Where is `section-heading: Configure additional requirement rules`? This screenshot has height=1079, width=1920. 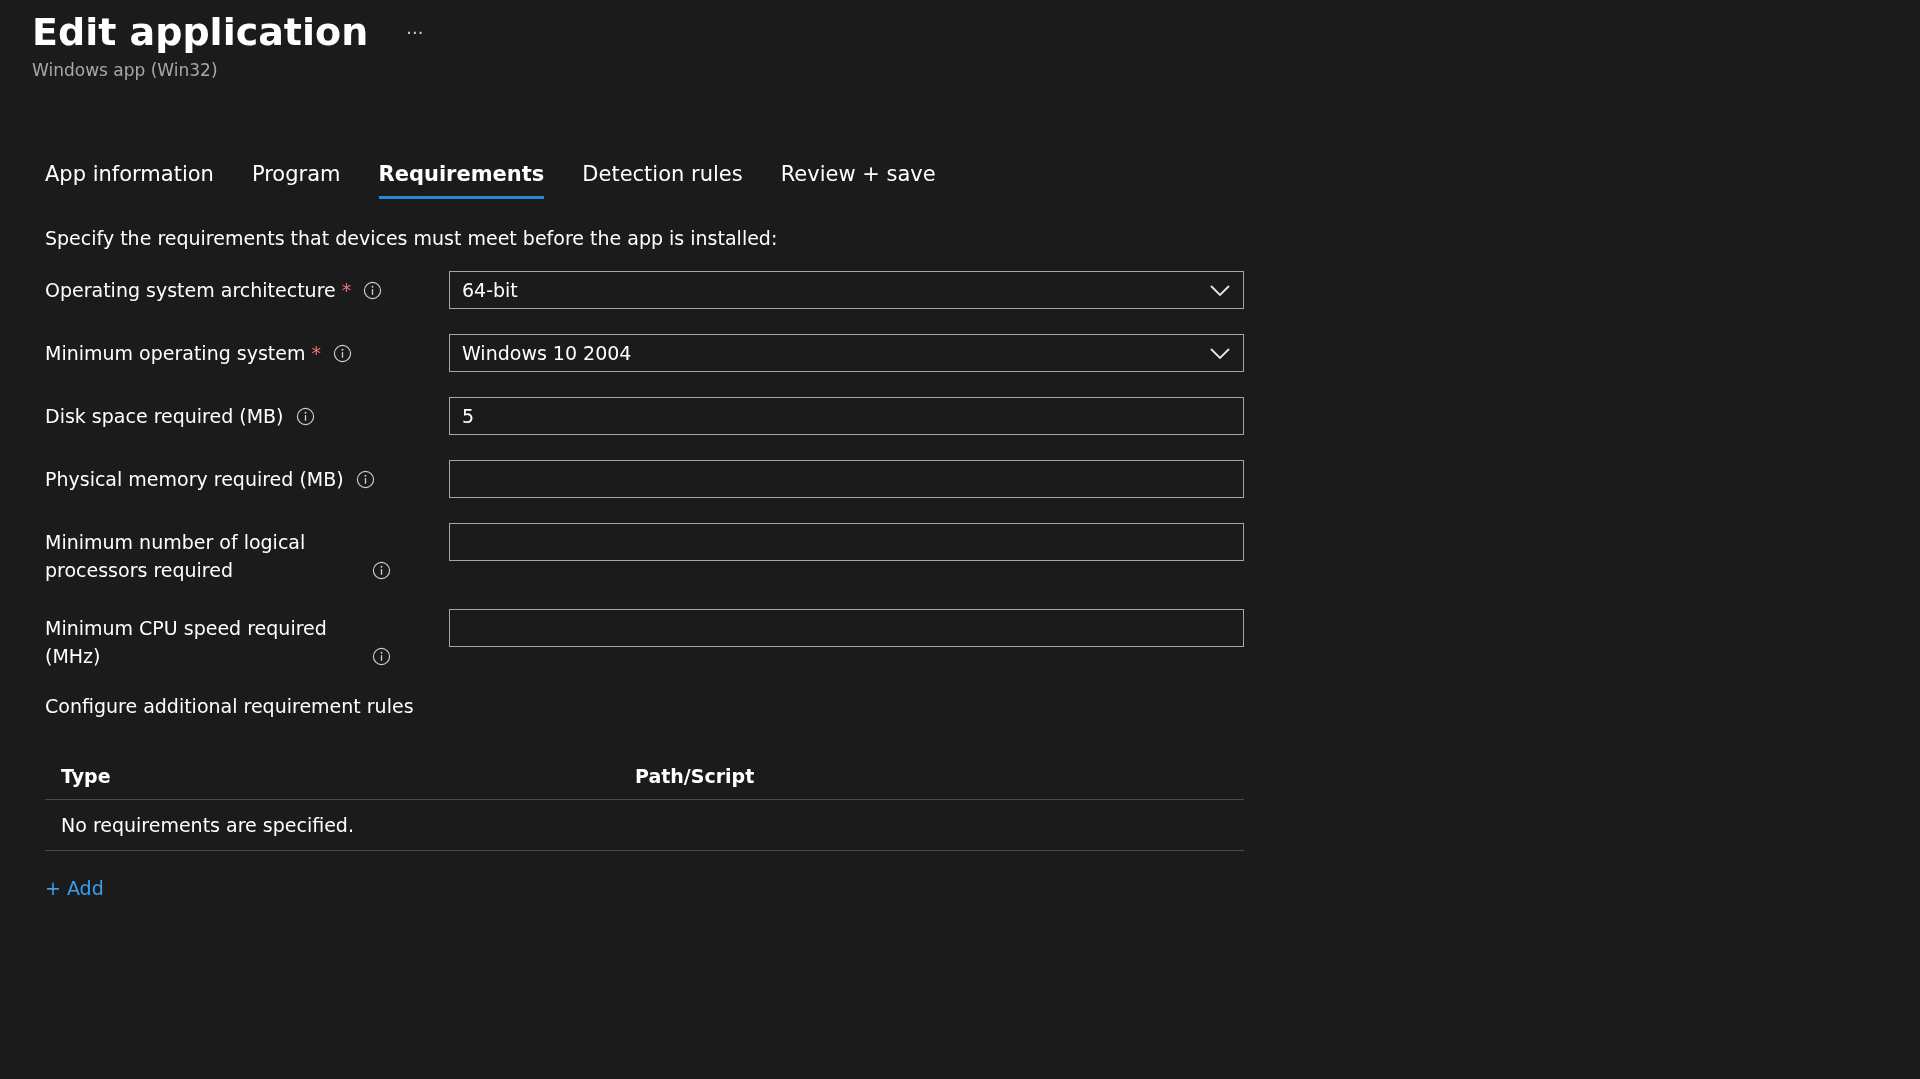
section-heading: Configure additional requirement rules is located at coordinates (230, 706).